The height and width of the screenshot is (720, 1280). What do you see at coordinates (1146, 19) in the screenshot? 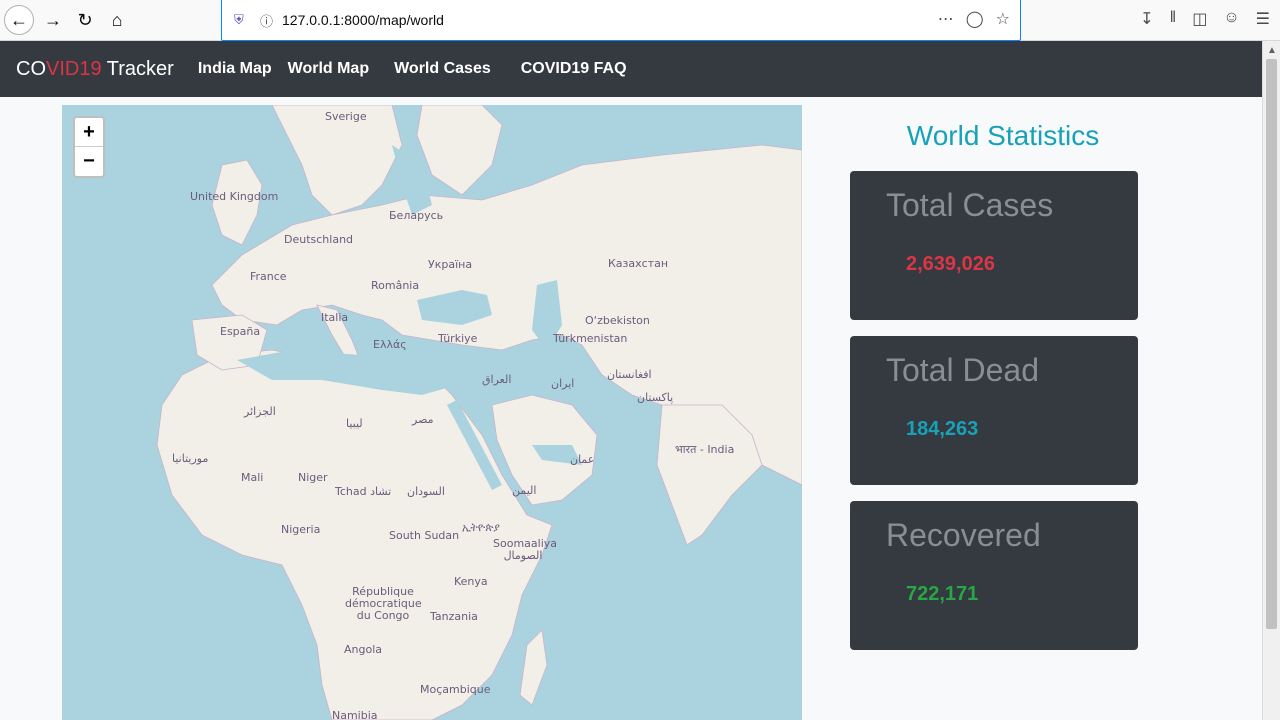
I see `downloads-icon: ↧` at bounding box center [1146, 19].